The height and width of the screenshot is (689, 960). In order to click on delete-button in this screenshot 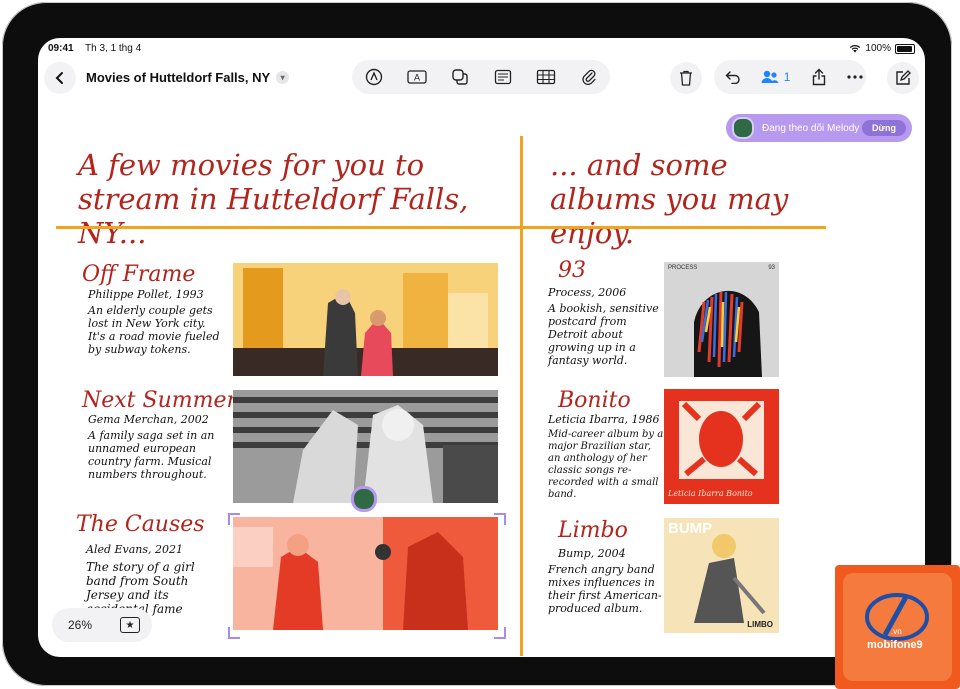, I will do `click(686, 78)`.